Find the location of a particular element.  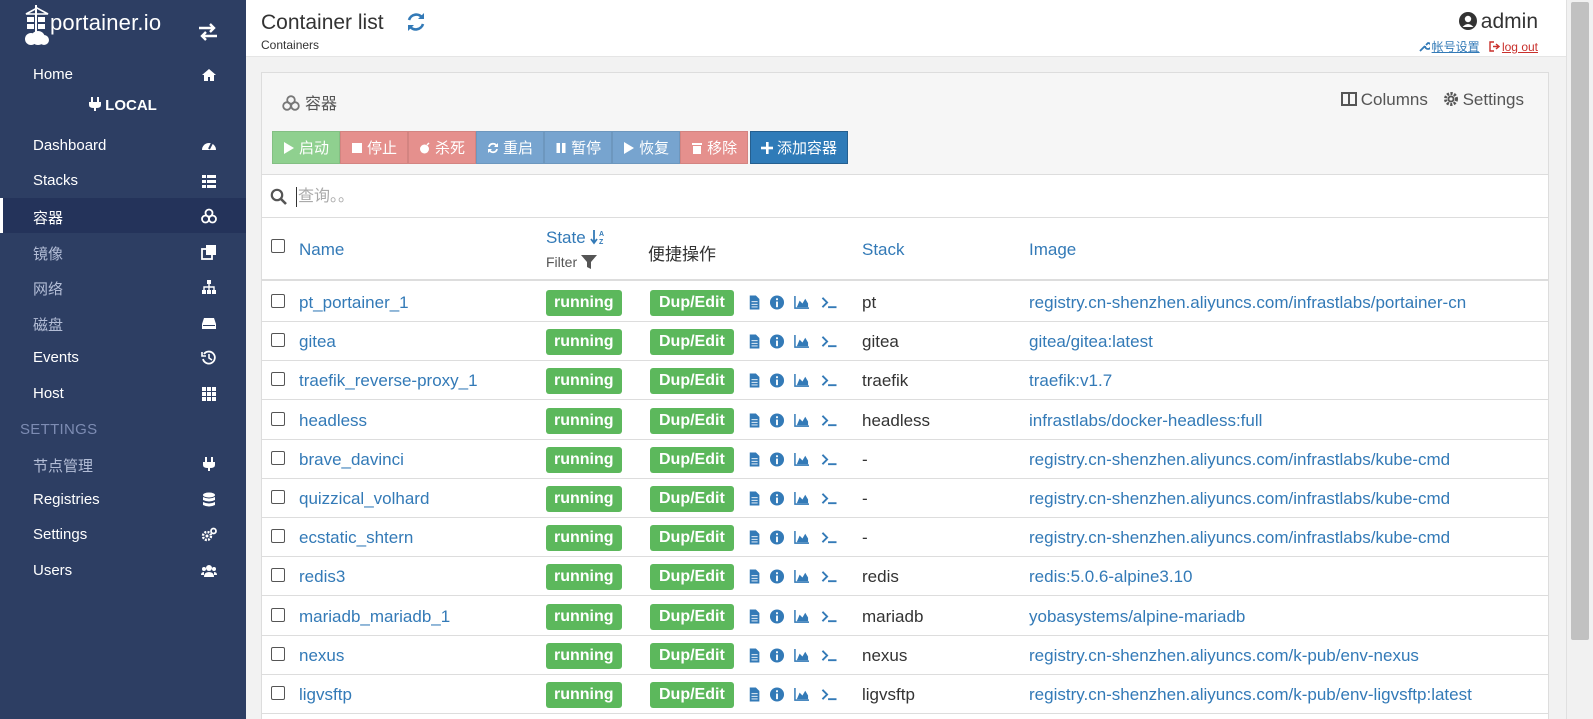

container-name-link: traefik_reverse-proxy_1 is located at coordinates (388, 381).